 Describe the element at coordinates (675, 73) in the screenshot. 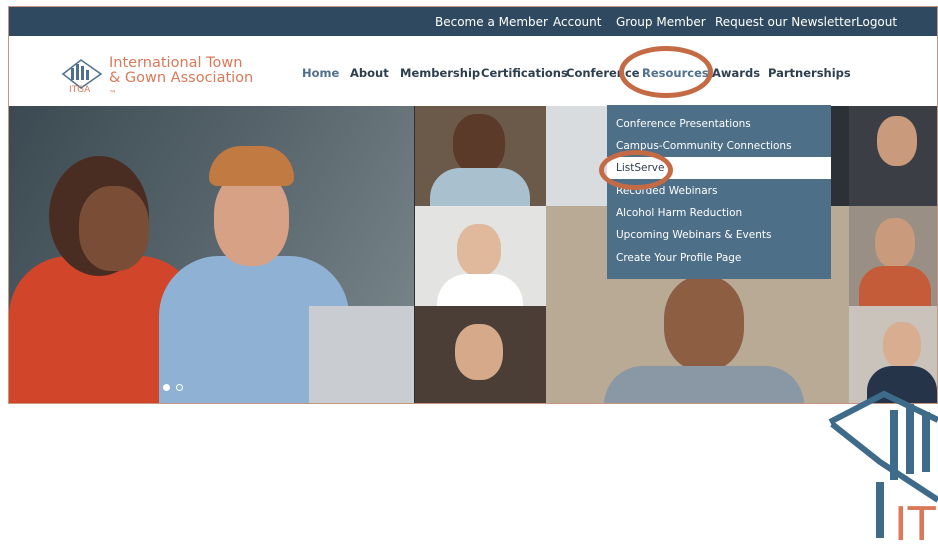

I see `nav-resources: Resources` at that location.